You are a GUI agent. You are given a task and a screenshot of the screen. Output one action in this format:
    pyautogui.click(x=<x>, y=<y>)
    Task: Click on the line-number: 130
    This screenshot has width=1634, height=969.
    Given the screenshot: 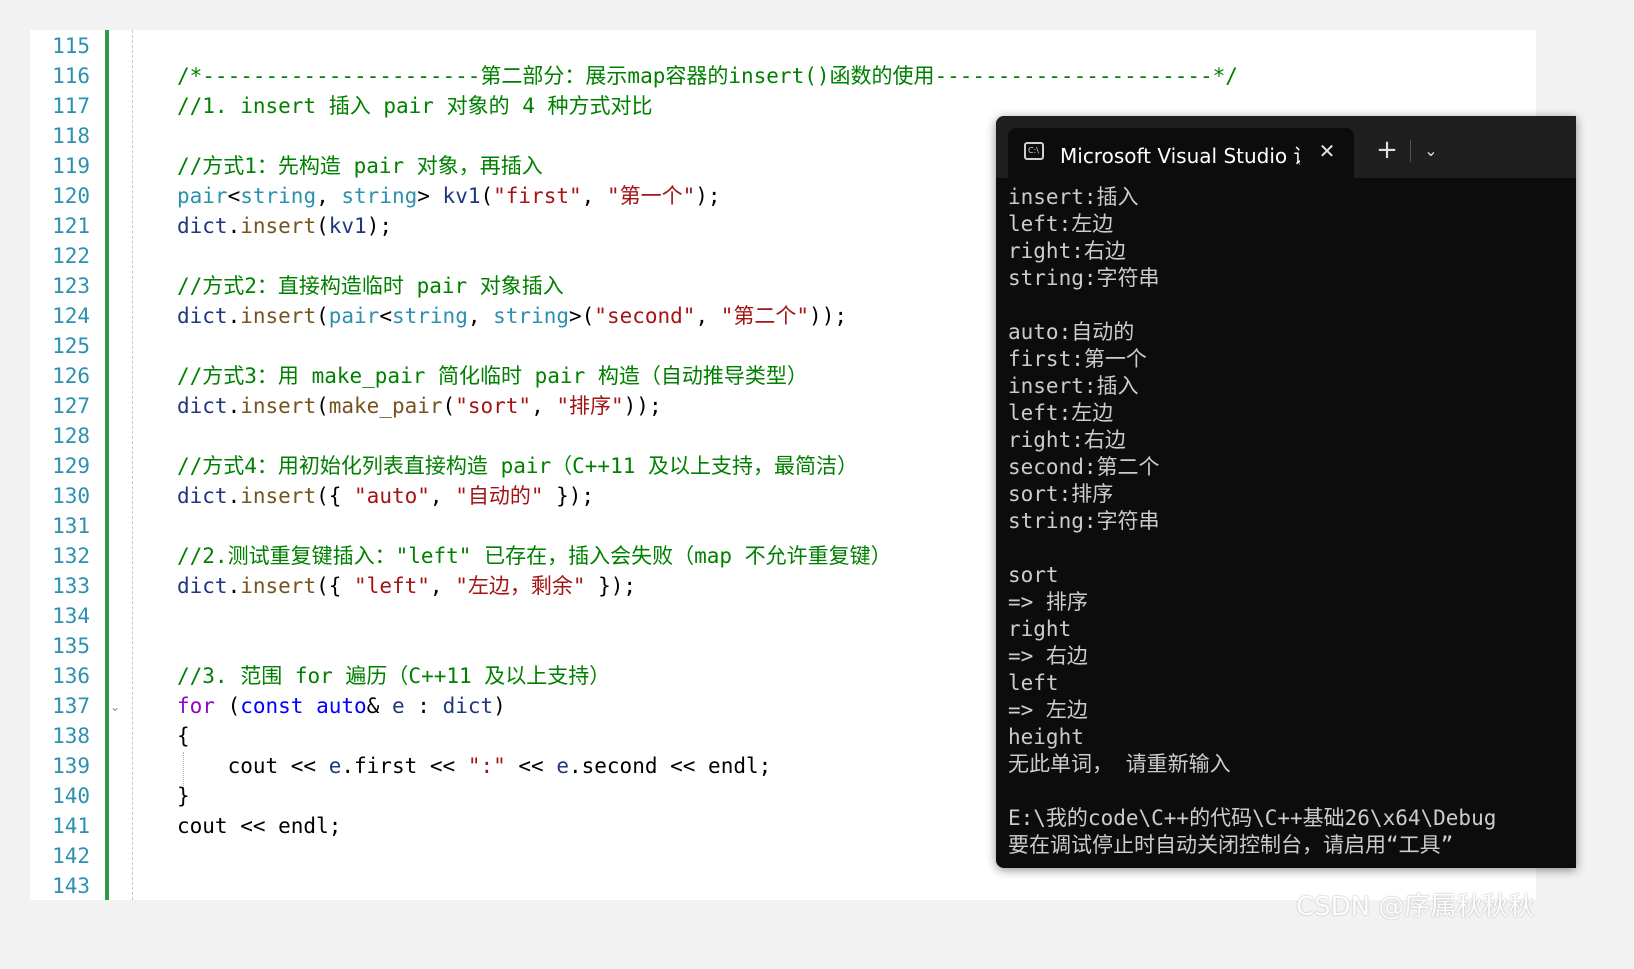 What is the action you would take?
    pyautogui.click(x=71, y=496)
    